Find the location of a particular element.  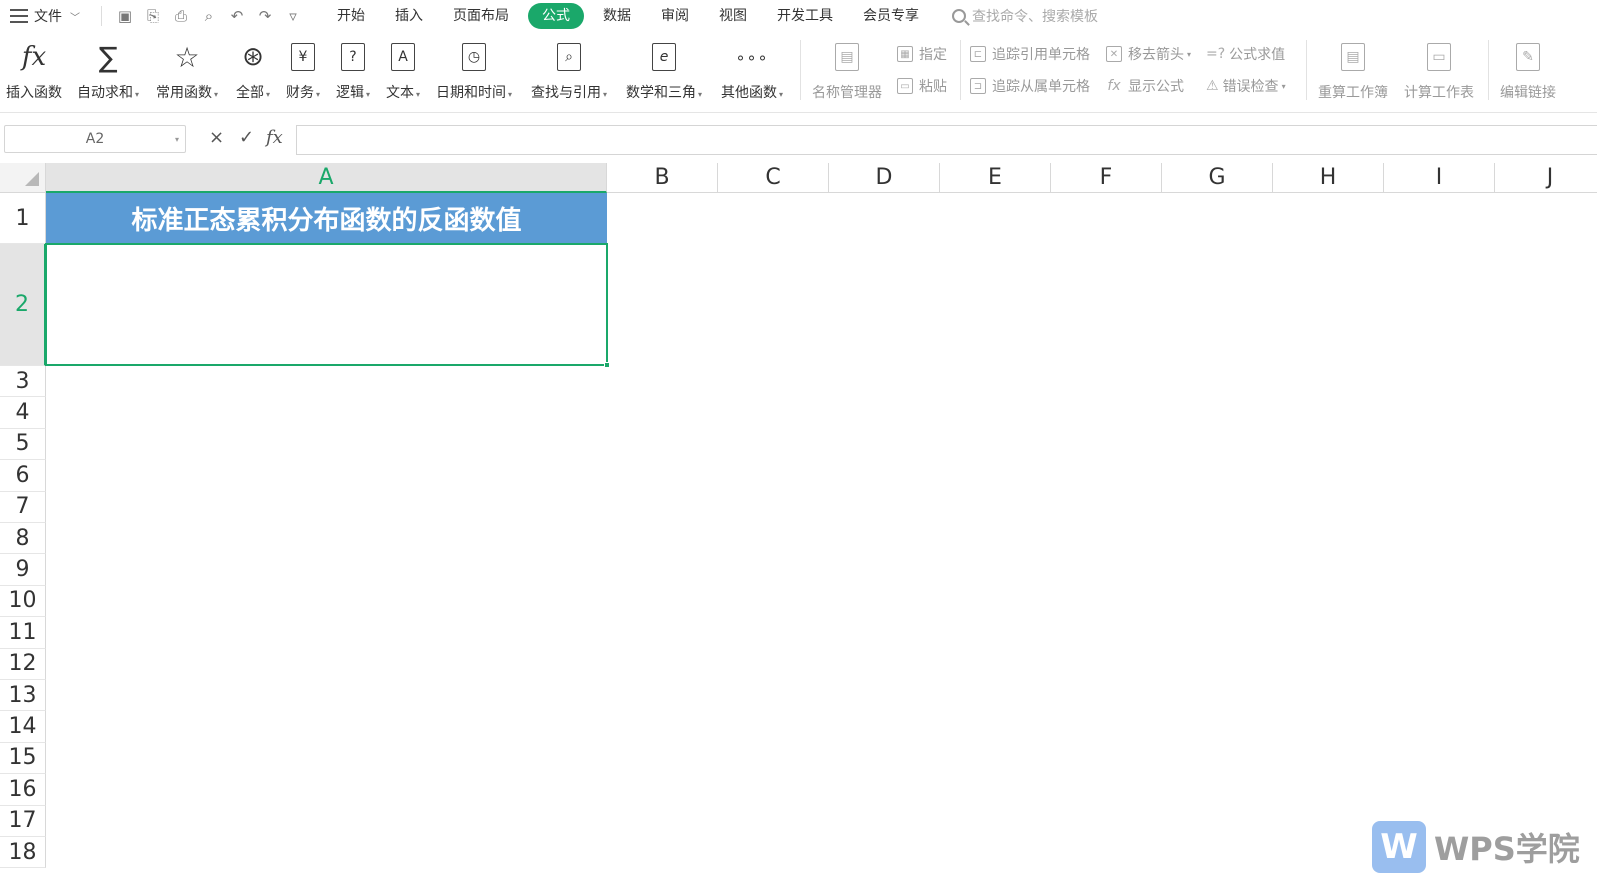

row-header-10: 10 is located at coordinates (23, 601).